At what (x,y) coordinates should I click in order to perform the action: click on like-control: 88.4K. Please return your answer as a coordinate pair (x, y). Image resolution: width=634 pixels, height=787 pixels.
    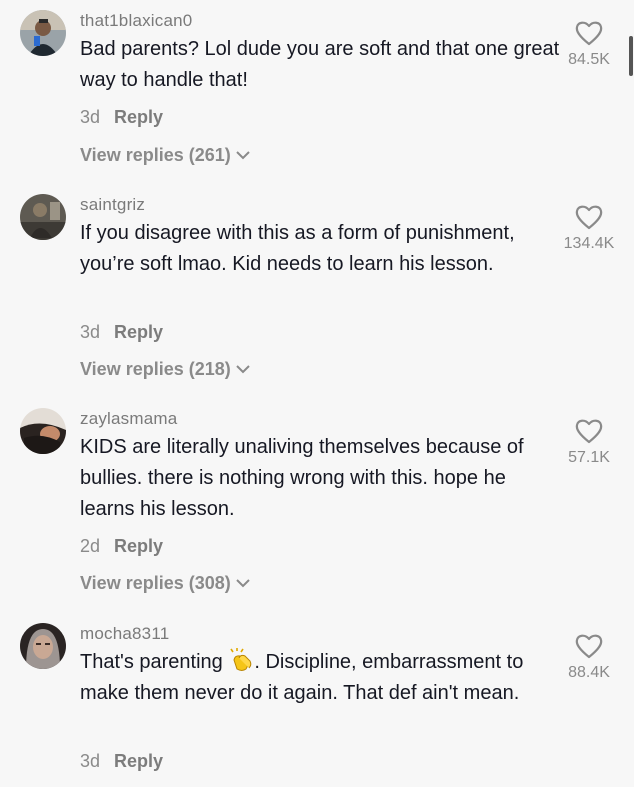
    Looking at the image, I should click on (589, 658).